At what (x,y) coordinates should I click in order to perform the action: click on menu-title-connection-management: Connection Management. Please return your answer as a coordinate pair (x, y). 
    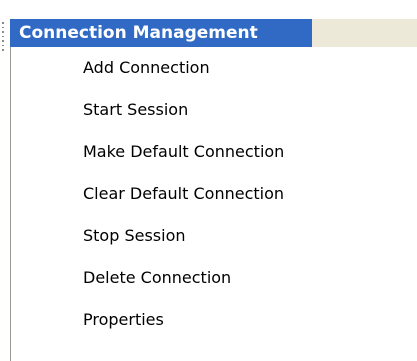
    Looking at the image, I should click on (161, 33).